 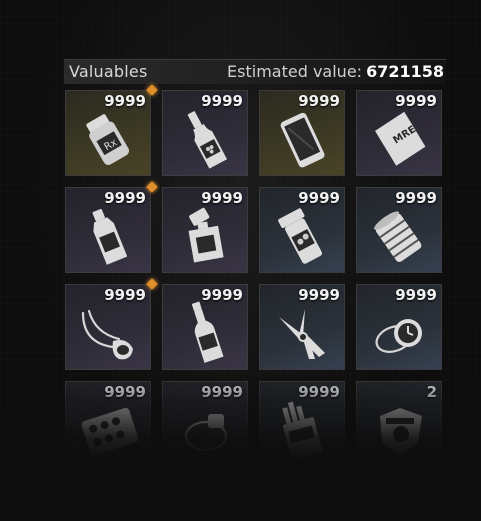 I want to click on panel-header: Valuables Estimated value: 6721158, so click(x=255, y=71).